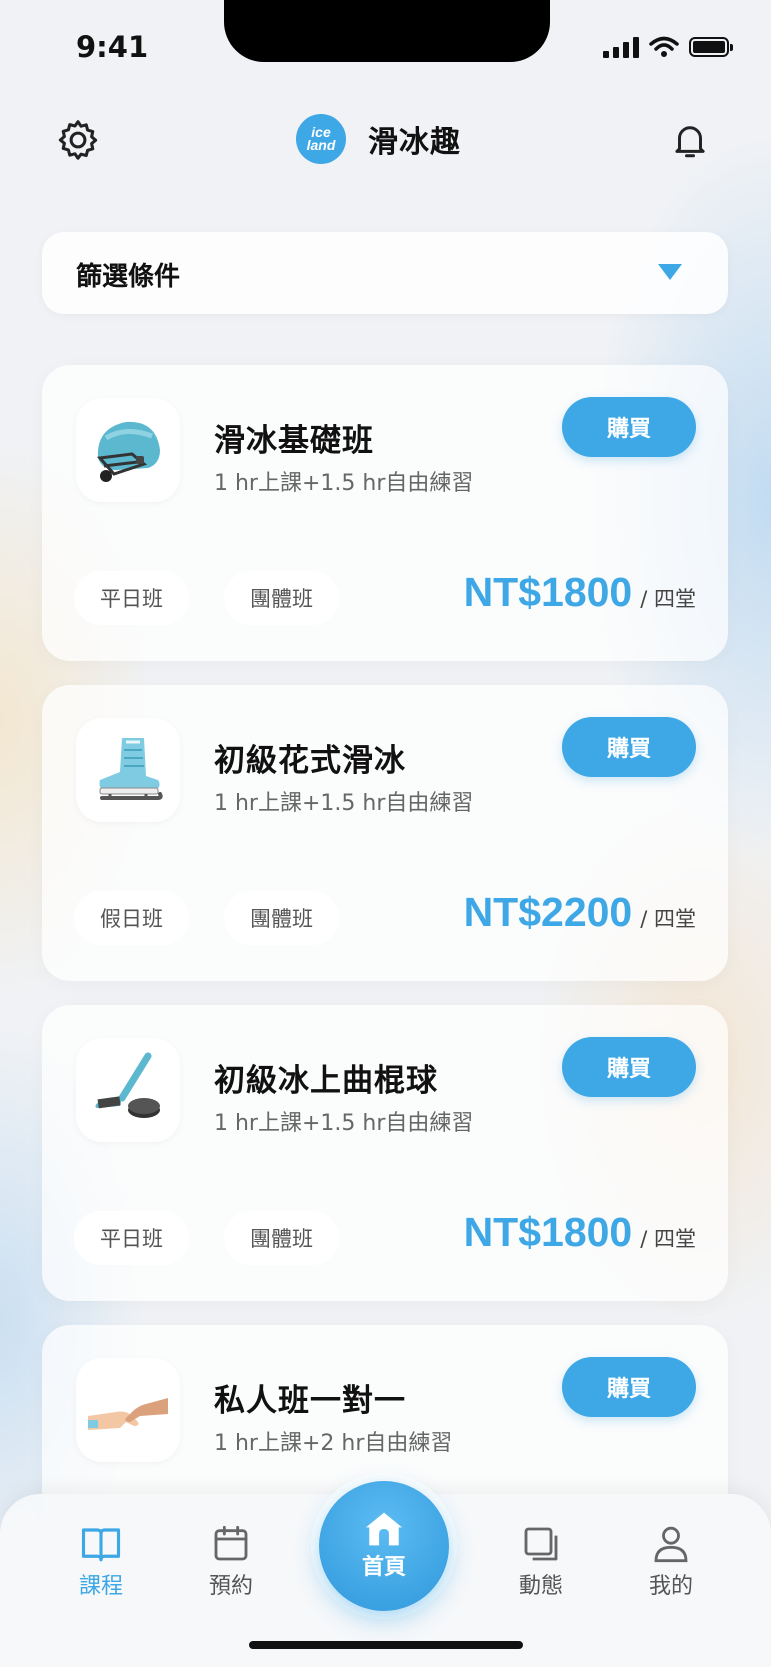 The height and width of the screenshot is (1667, 771). What do you see at coordinates (128, 277) in the screenshot?
I see `filter-label: 篩選條件` at bounding box center [128, 277].